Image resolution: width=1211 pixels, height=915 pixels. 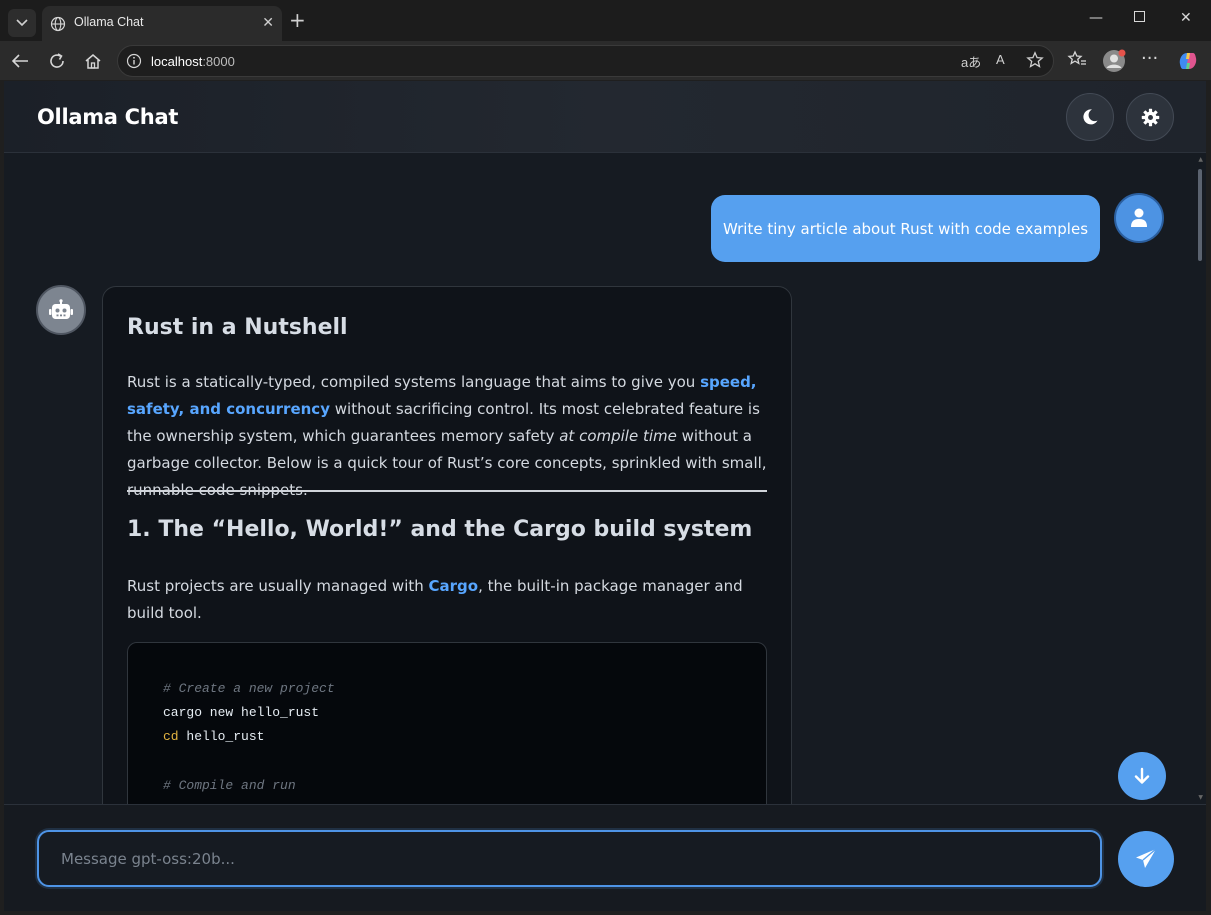 I want to click on browser-toolbar: localhost:8000 aあ A ···, so click(x=605, y=61).